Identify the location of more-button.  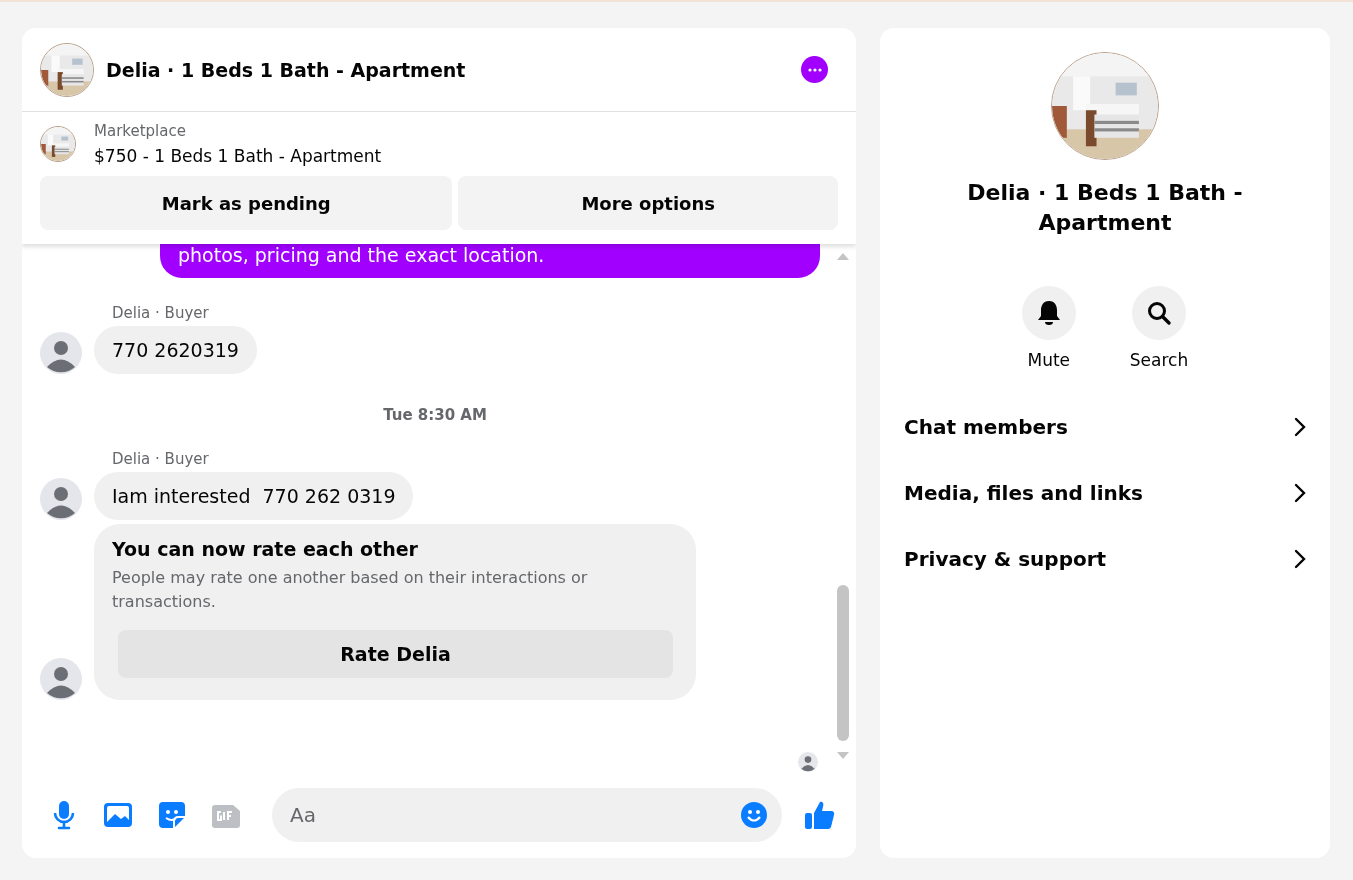
(814, 69).